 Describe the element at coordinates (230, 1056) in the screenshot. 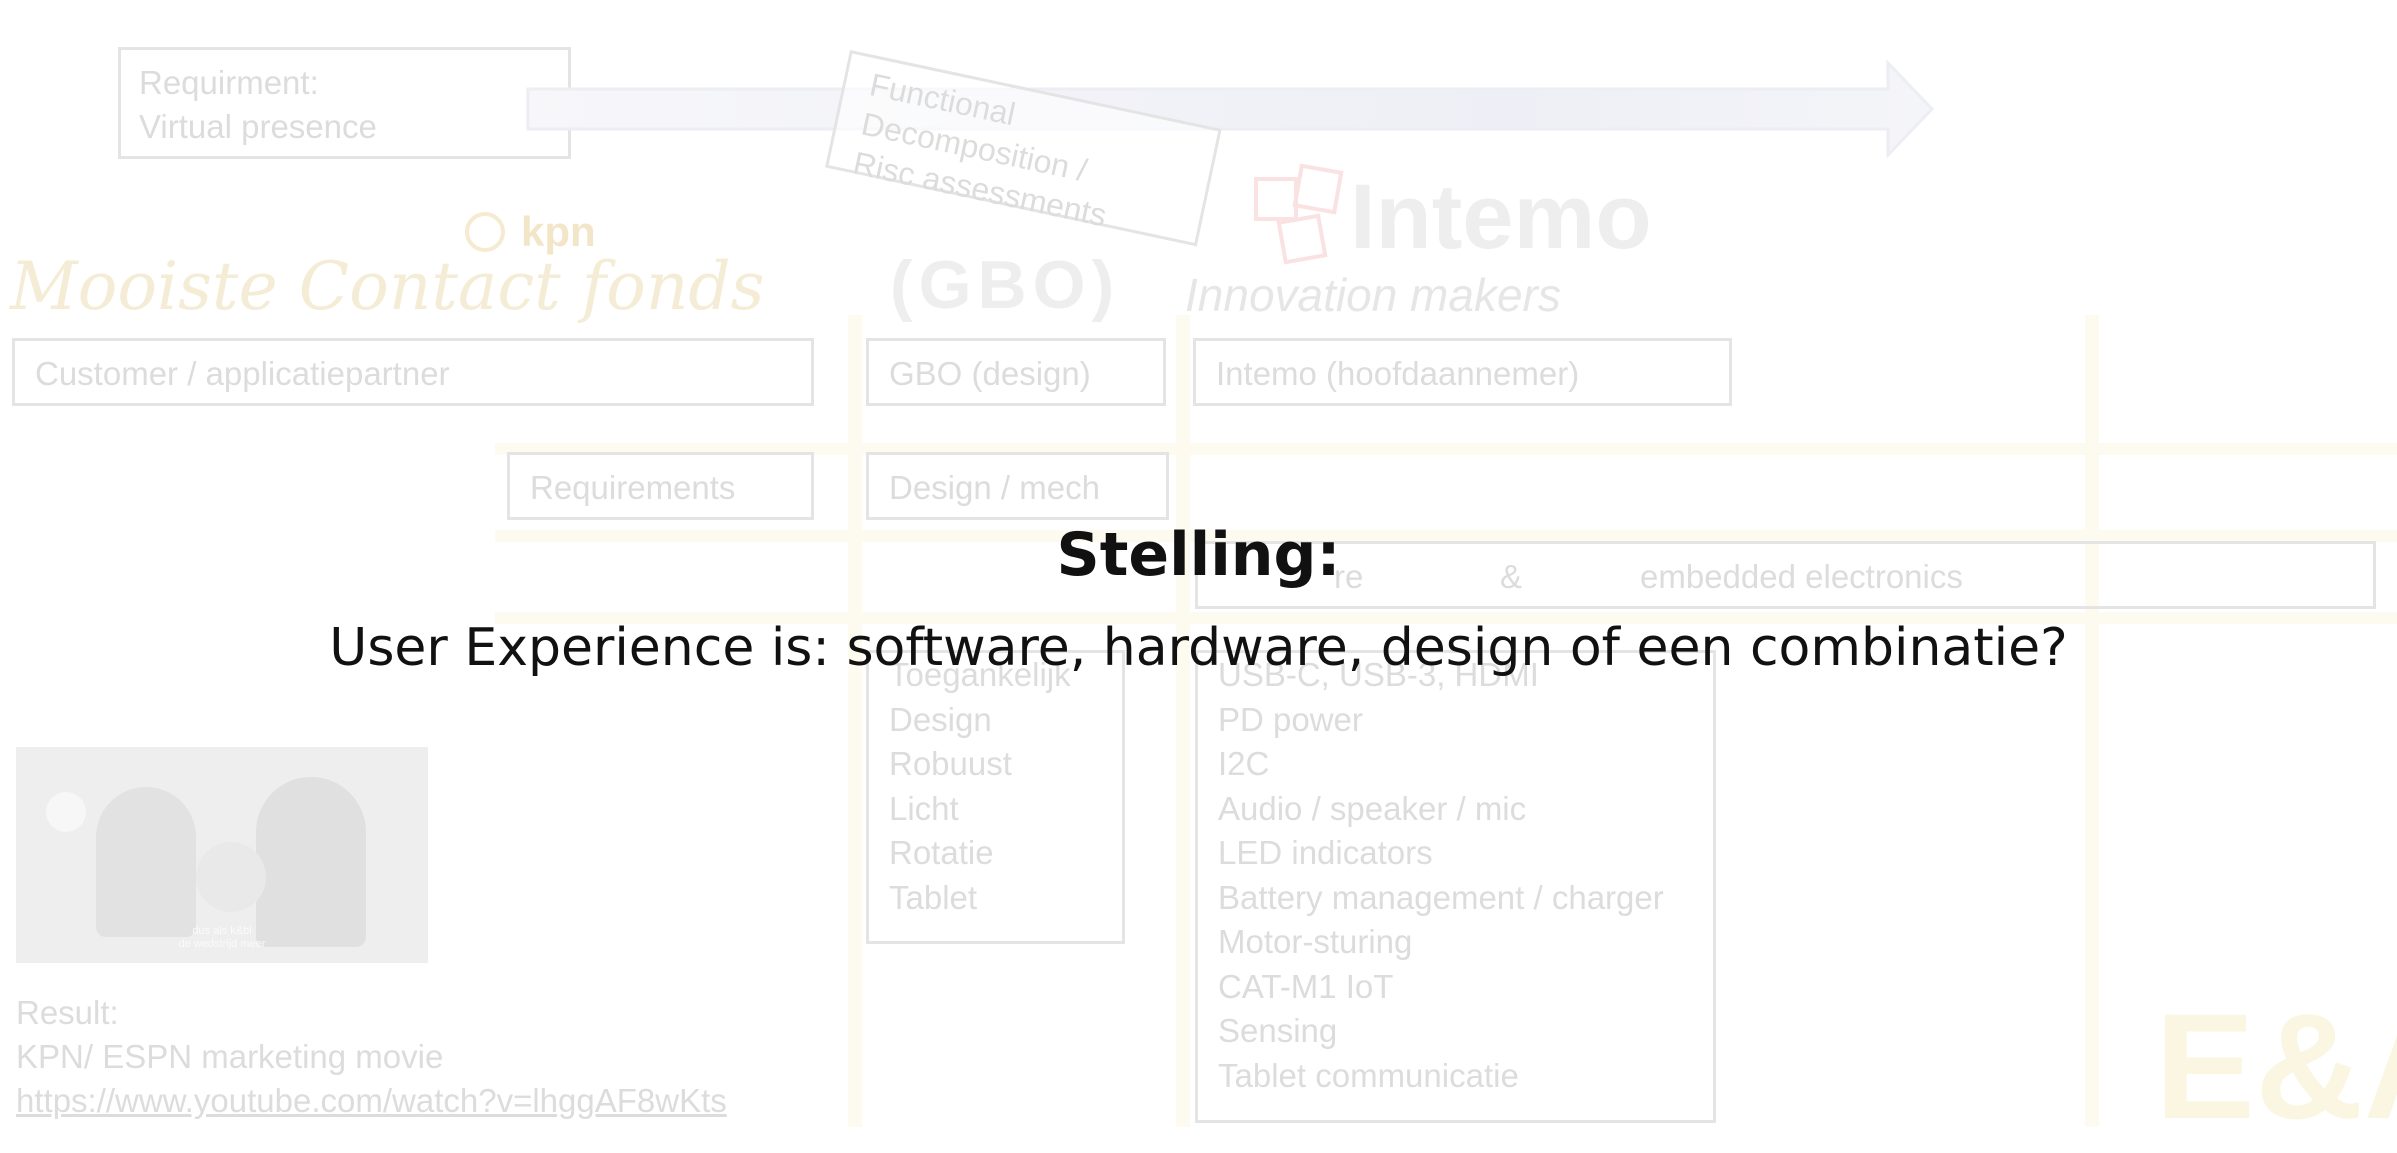

I see `result-text: KPN/ ESPN marketing movie` at that location.